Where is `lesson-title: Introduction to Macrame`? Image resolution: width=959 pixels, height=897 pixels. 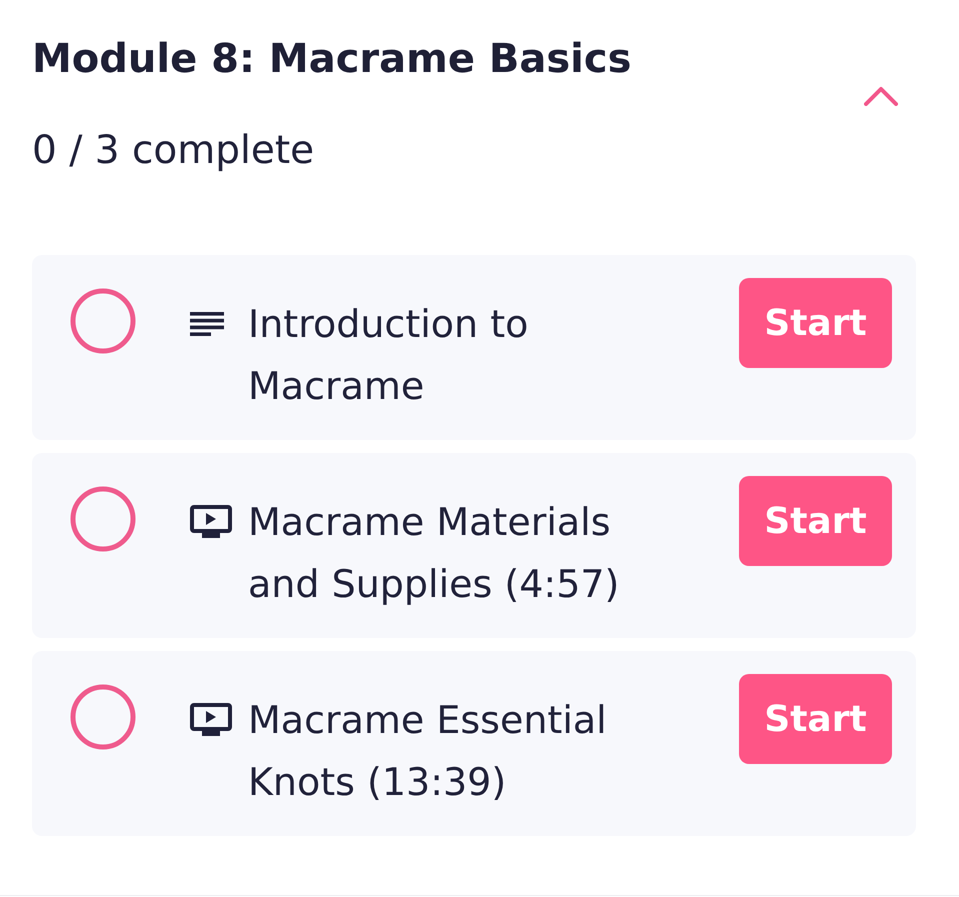
lesson-title: Introduction to Macrame is located at coordinates (389, 355).